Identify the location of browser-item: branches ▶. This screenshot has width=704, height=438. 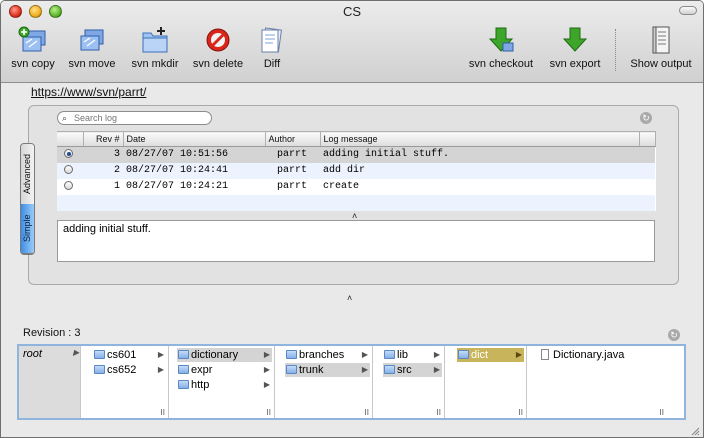
(327, 355).